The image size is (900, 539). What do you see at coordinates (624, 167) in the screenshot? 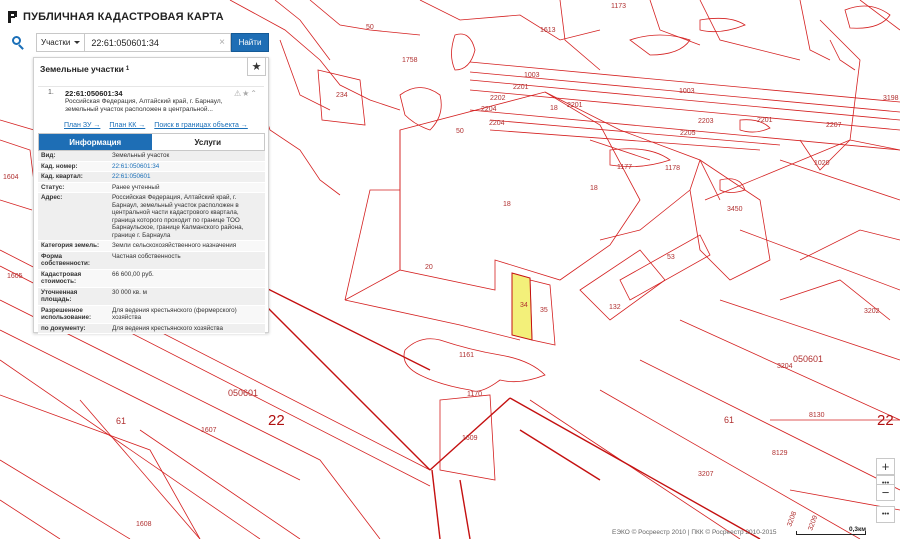
I see `map-label: 1177` at bounding box center [624, 167].